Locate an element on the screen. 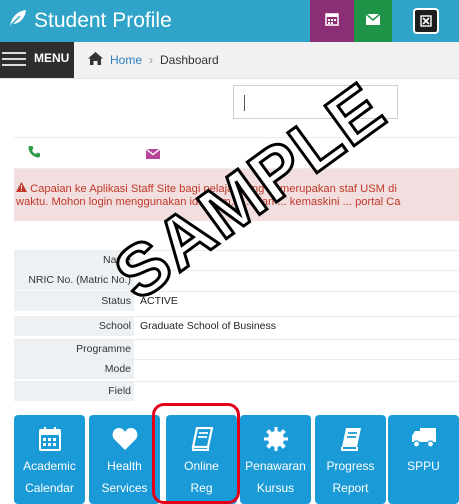  menu-label: MENU is located at coordinates (52, 58).